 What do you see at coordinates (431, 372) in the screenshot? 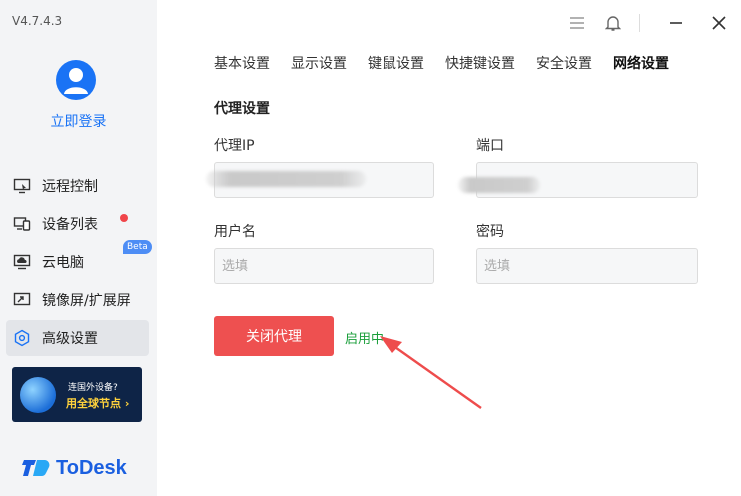
I see `annotation-arrow-icon` at bounding box center [431, 372].